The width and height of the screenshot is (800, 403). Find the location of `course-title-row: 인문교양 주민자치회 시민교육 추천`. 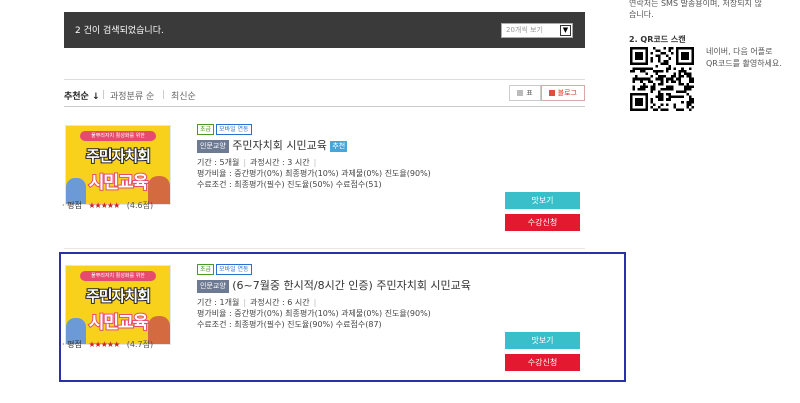

course-title-row: 인문교양 주민자치회 시민교육 추천 is located at coordinates (272, 145).